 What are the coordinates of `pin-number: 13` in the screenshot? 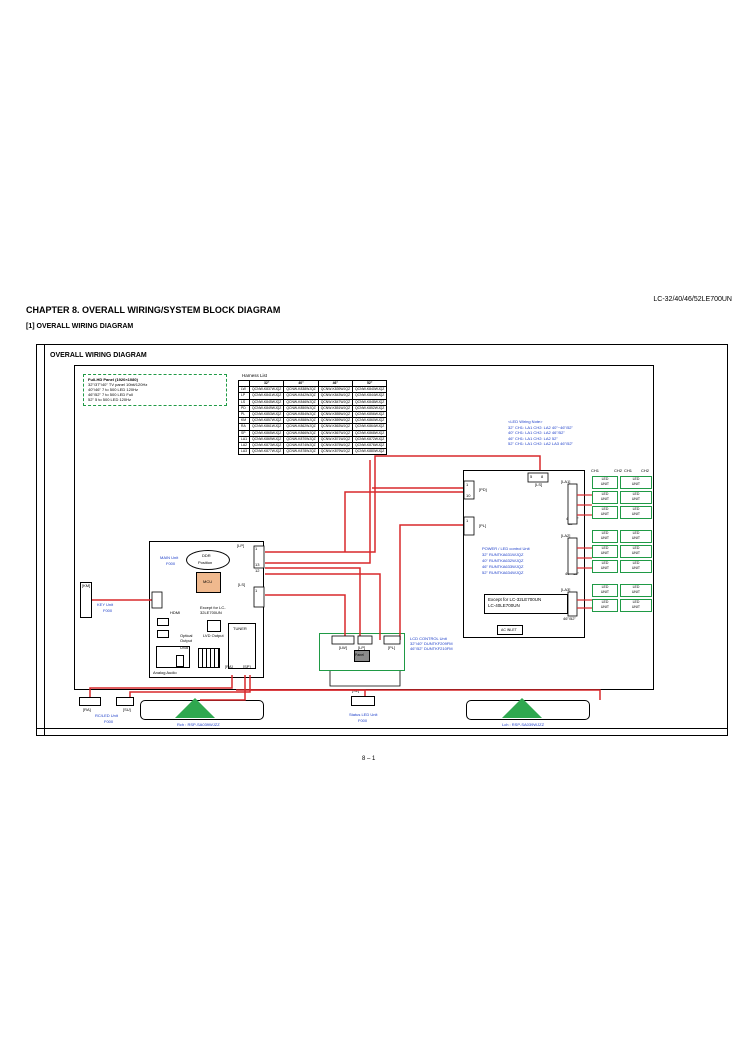 It's located at (257, 564).